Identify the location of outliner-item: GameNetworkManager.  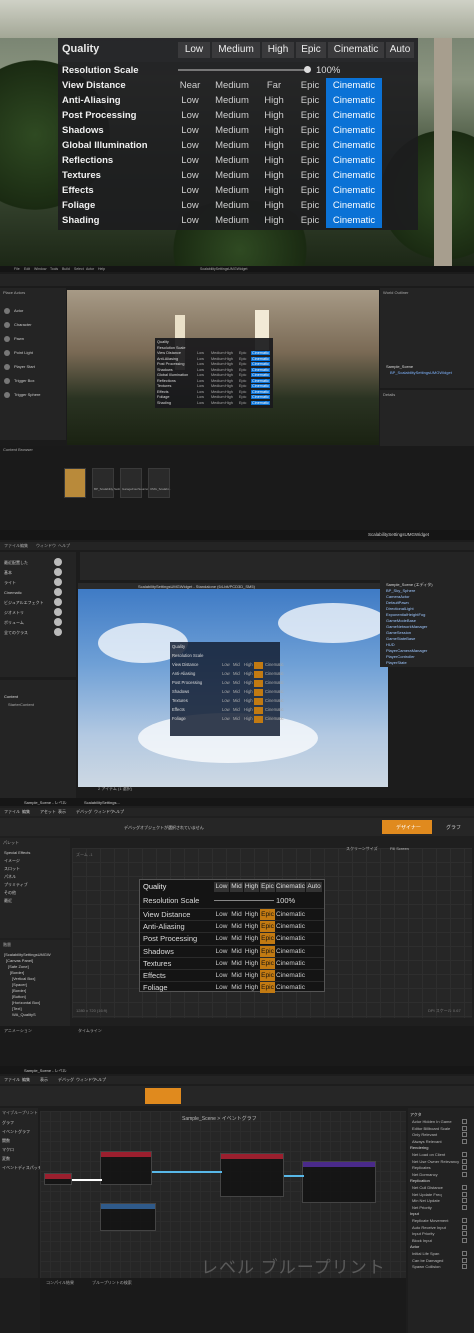
(406, 626).